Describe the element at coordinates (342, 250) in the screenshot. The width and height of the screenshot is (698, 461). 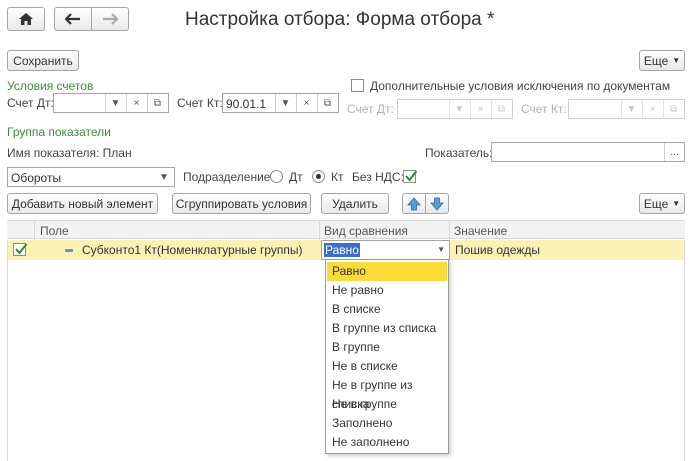
I see `comparison-value: Равно` at that location.